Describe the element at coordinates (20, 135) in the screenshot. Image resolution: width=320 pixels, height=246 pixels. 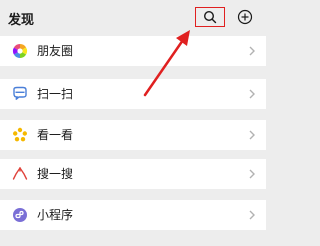
I see `top-stories-icon` at that location.